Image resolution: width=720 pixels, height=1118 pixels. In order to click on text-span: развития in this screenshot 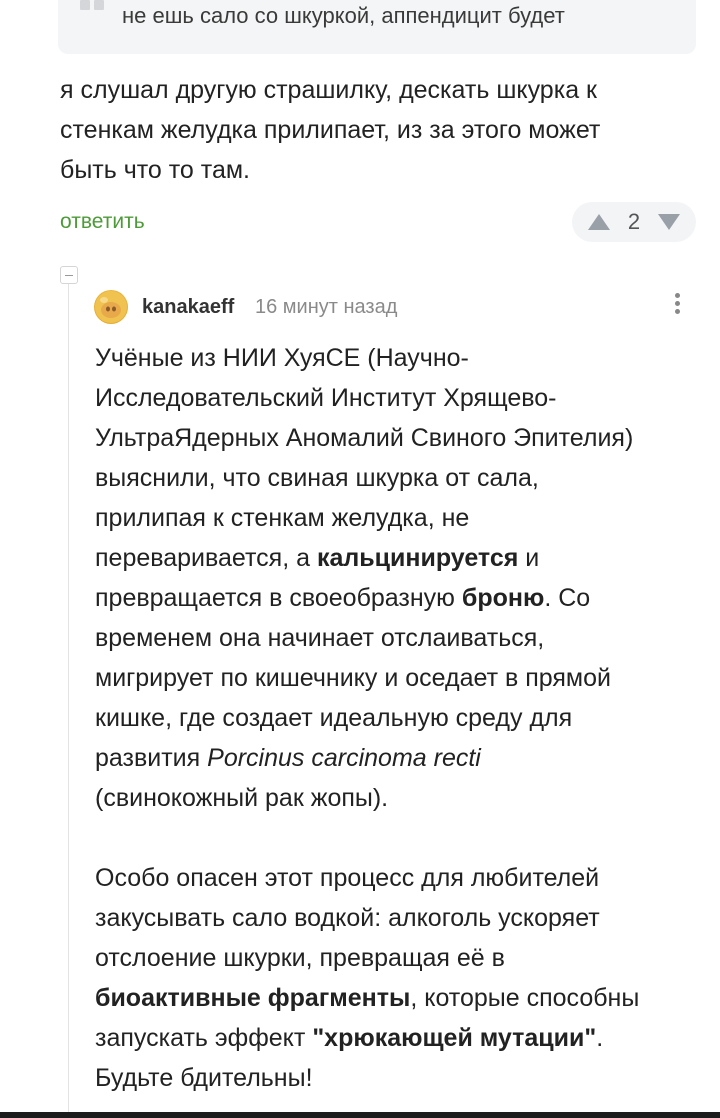, I will do `click(151, 758)`.